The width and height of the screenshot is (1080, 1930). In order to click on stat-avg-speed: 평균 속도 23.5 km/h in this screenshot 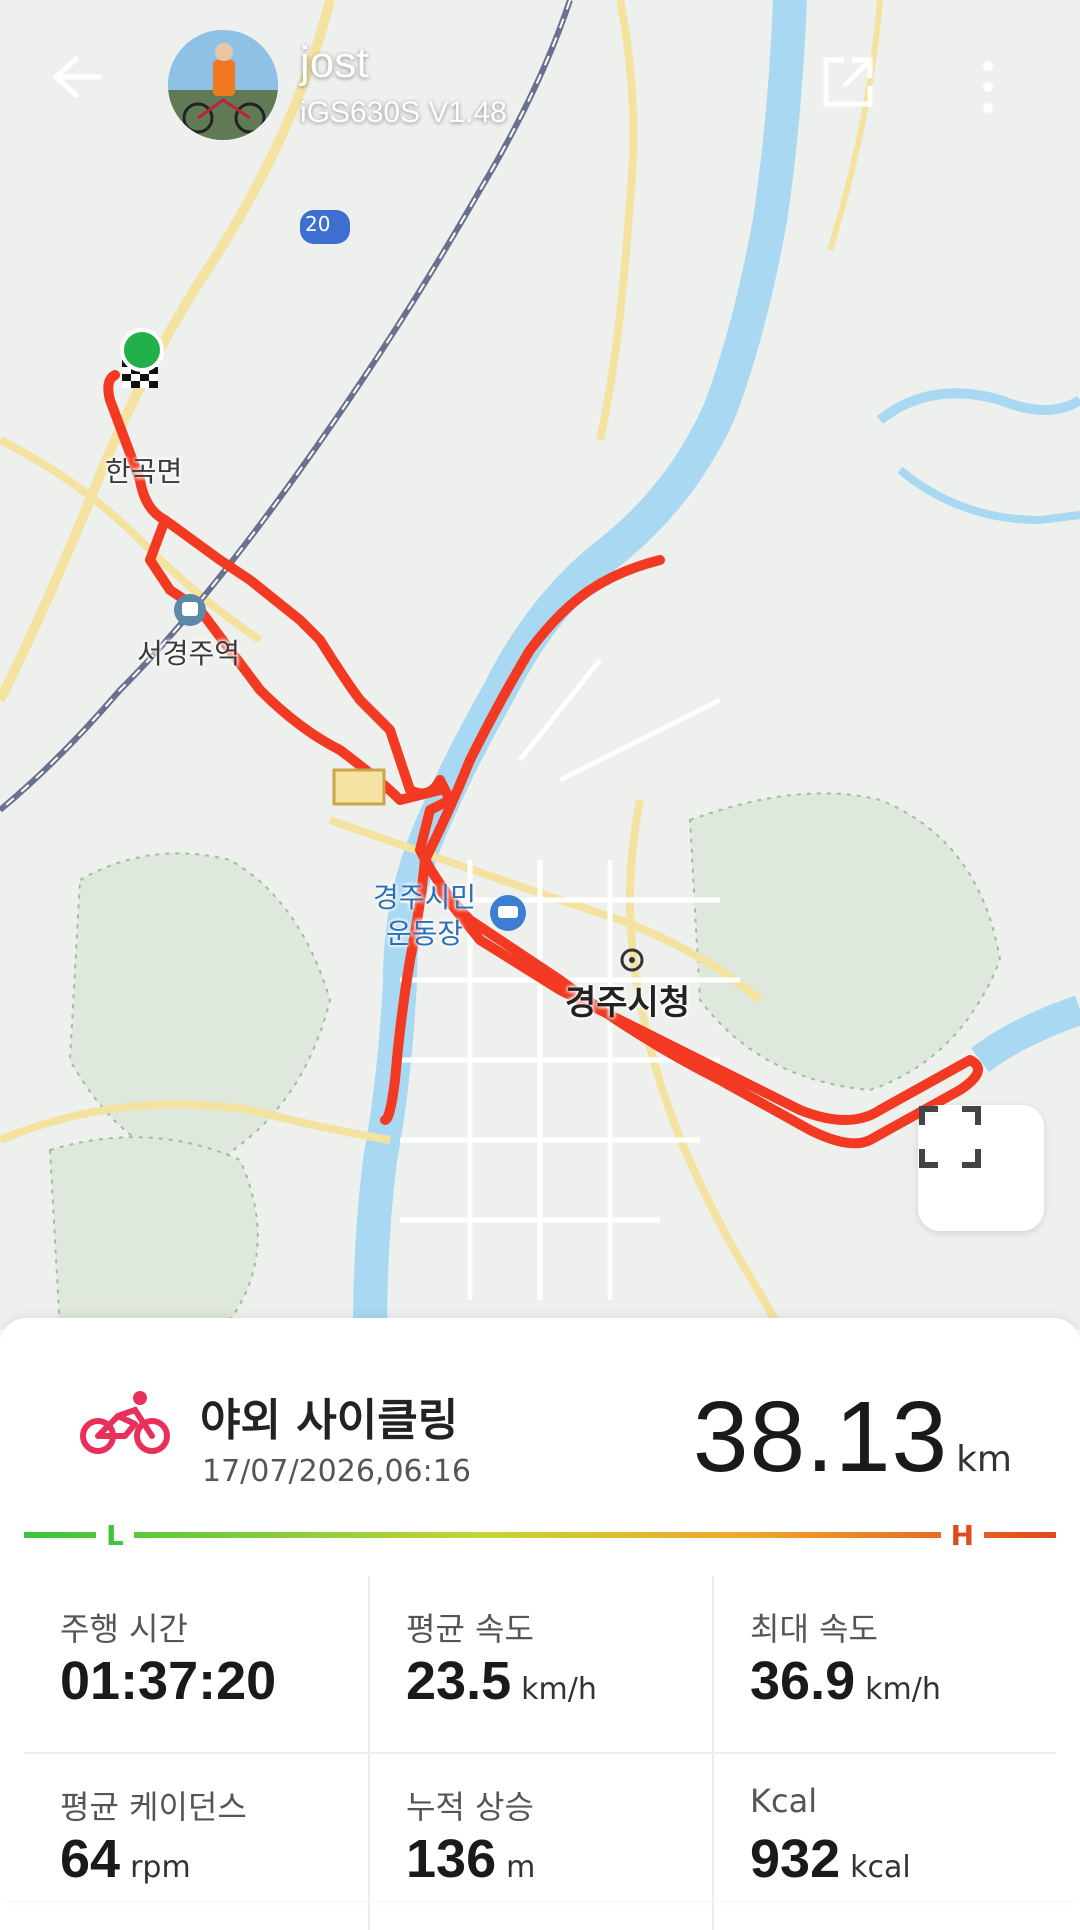, I will do `click(541, 1664)`.